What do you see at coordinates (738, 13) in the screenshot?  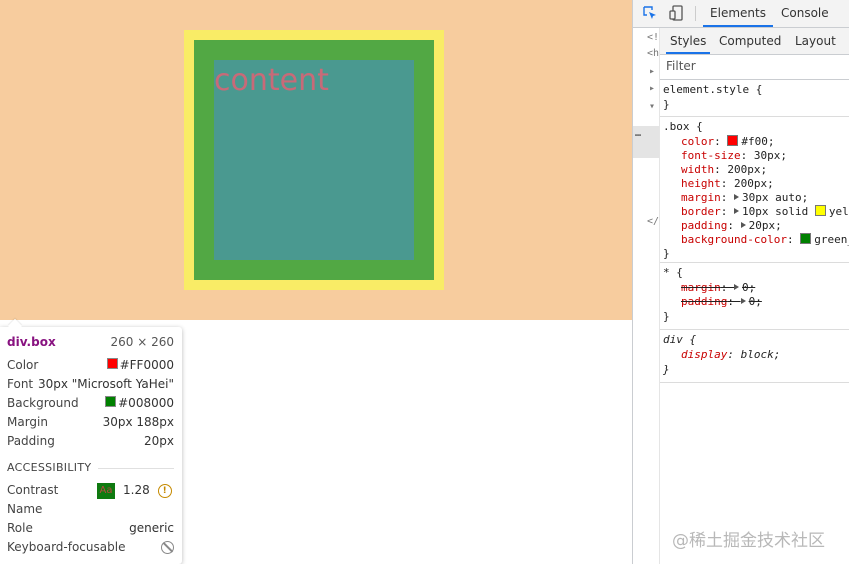 I see `tab-elements: Elements` at bounding box center [738, 13].